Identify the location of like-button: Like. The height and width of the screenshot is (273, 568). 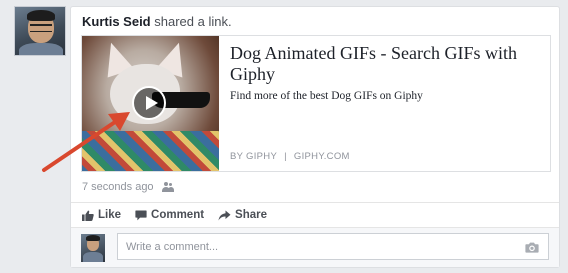
(101, 215).